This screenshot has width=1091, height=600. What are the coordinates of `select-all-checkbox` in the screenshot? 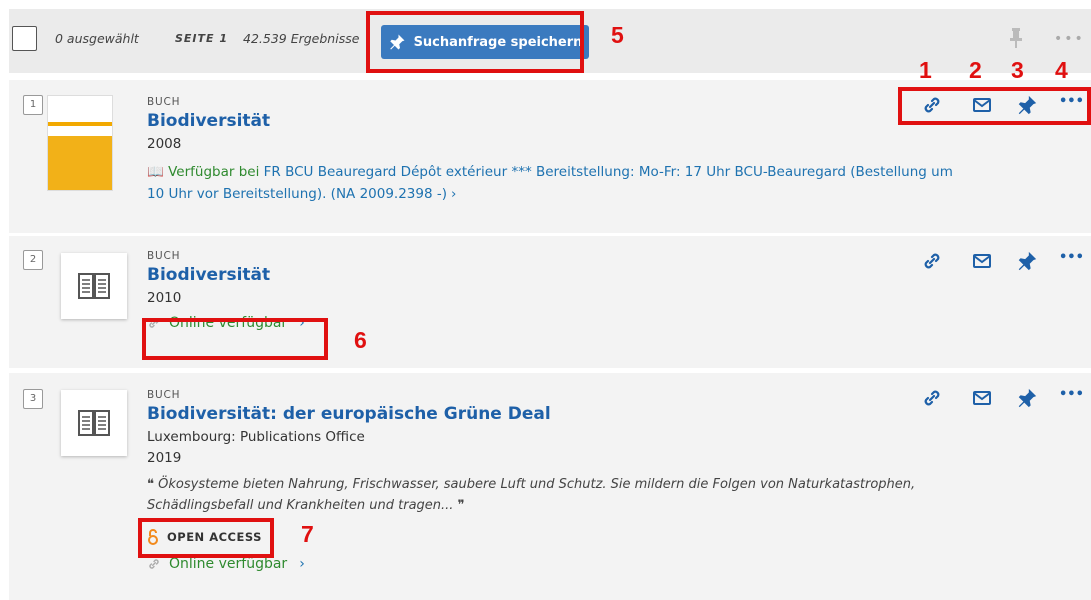 It's located at (24, 38).